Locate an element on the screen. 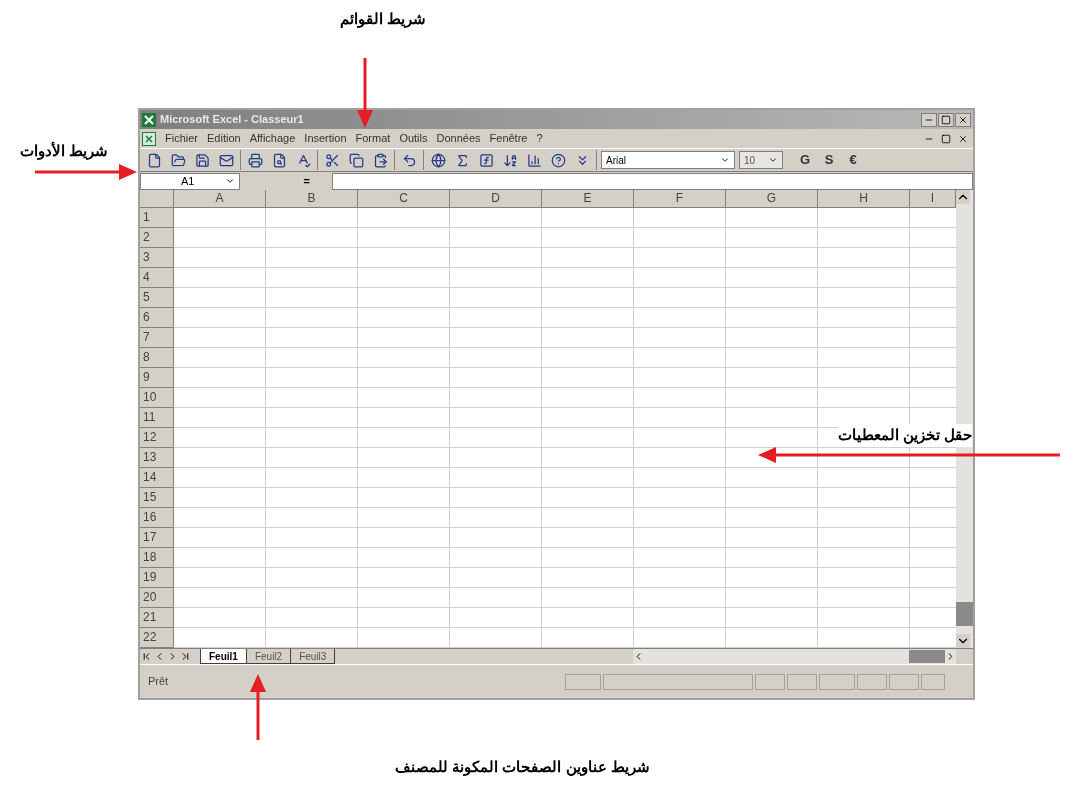 The height and width of the screenshot is (787, 1092). row-header: 6 is located at coordinates (157, 318).